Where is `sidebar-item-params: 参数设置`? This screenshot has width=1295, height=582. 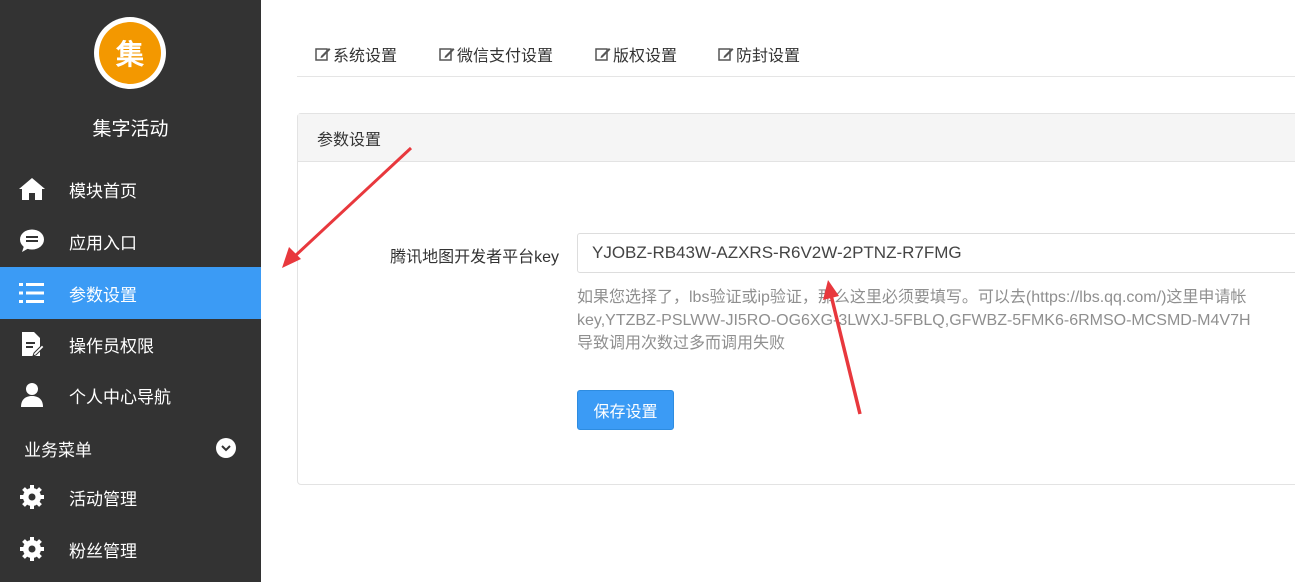
sidebar-item-params: 参数设置 is located at coordinates (130, 293).